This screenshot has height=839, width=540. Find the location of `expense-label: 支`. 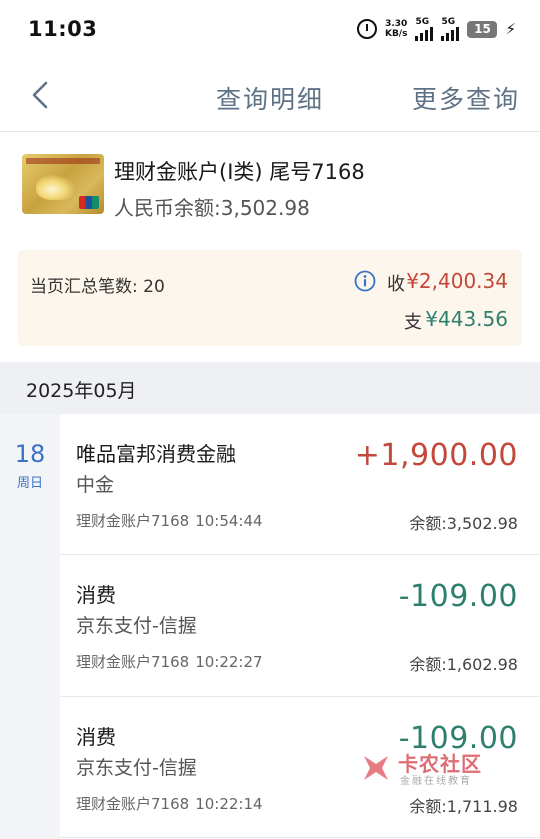

expense-label: 支 is located at coordinates (413, 322).